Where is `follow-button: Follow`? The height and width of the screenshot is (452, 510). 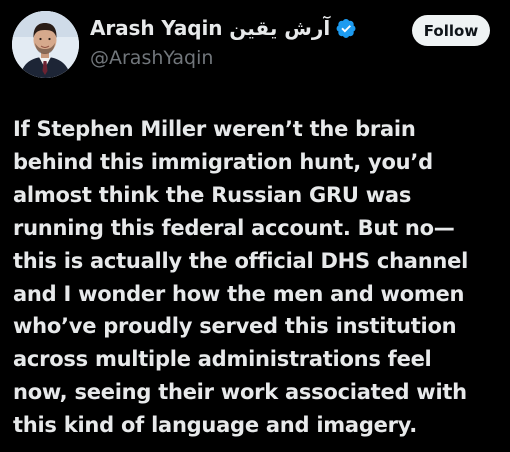 follow-button: Follow is located at coordinates (451, 30).